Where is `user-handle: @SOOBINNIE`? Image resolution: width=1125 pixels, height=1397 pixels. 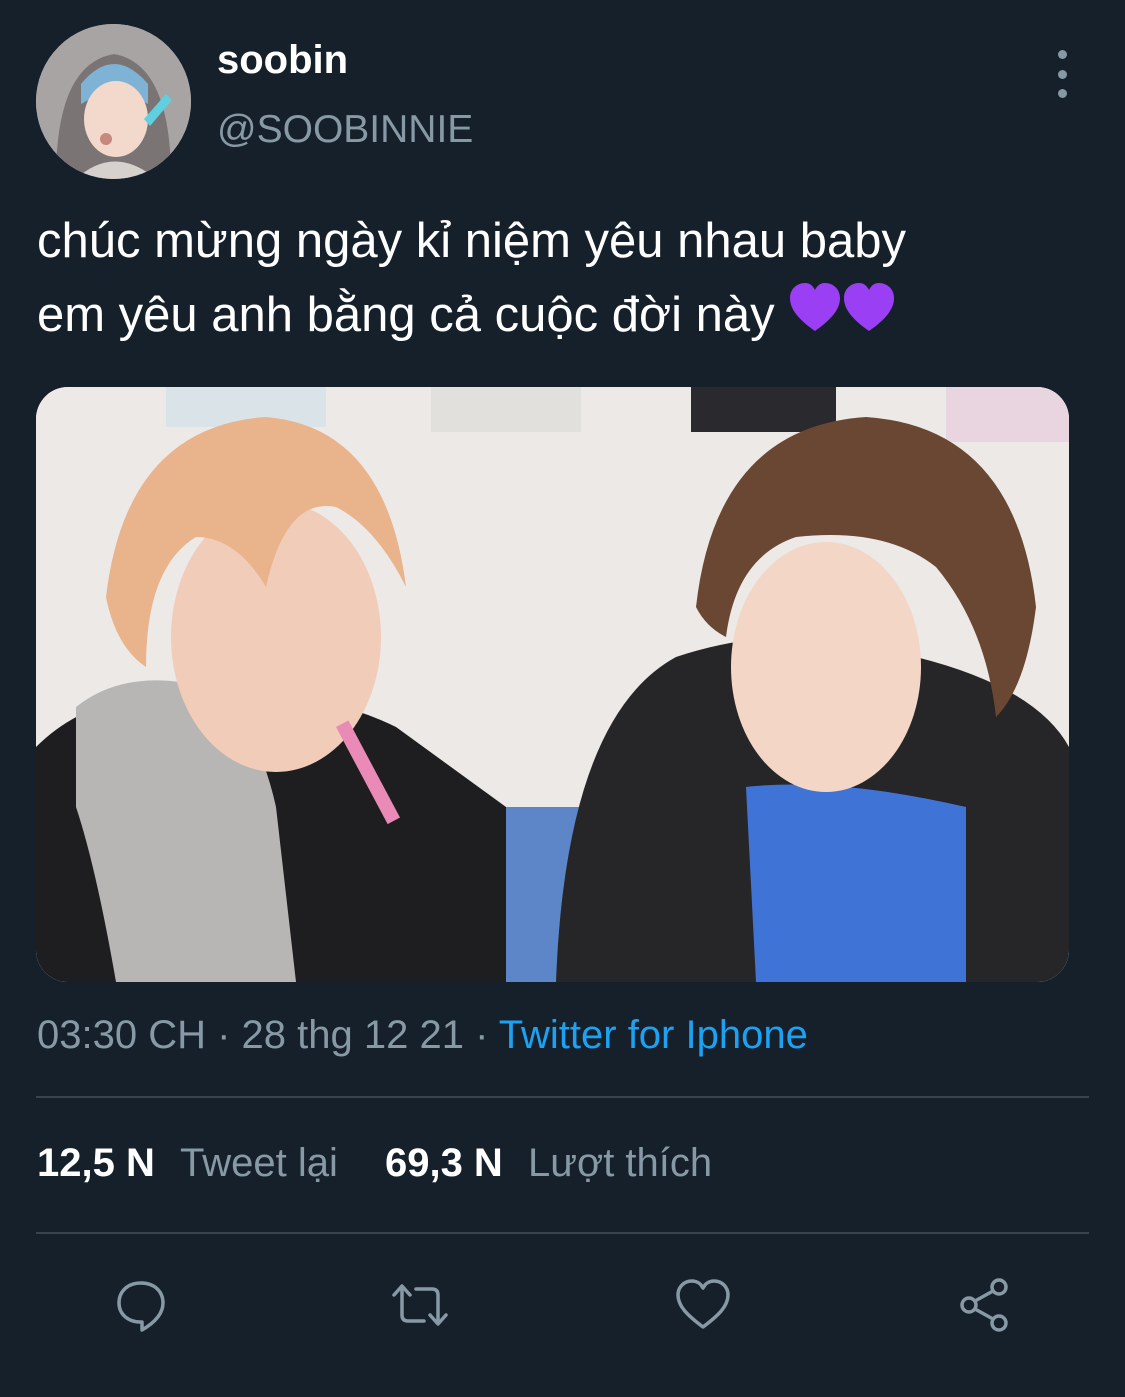
user-handle: @SOOBINNIE is located at coordinates (345, 130).